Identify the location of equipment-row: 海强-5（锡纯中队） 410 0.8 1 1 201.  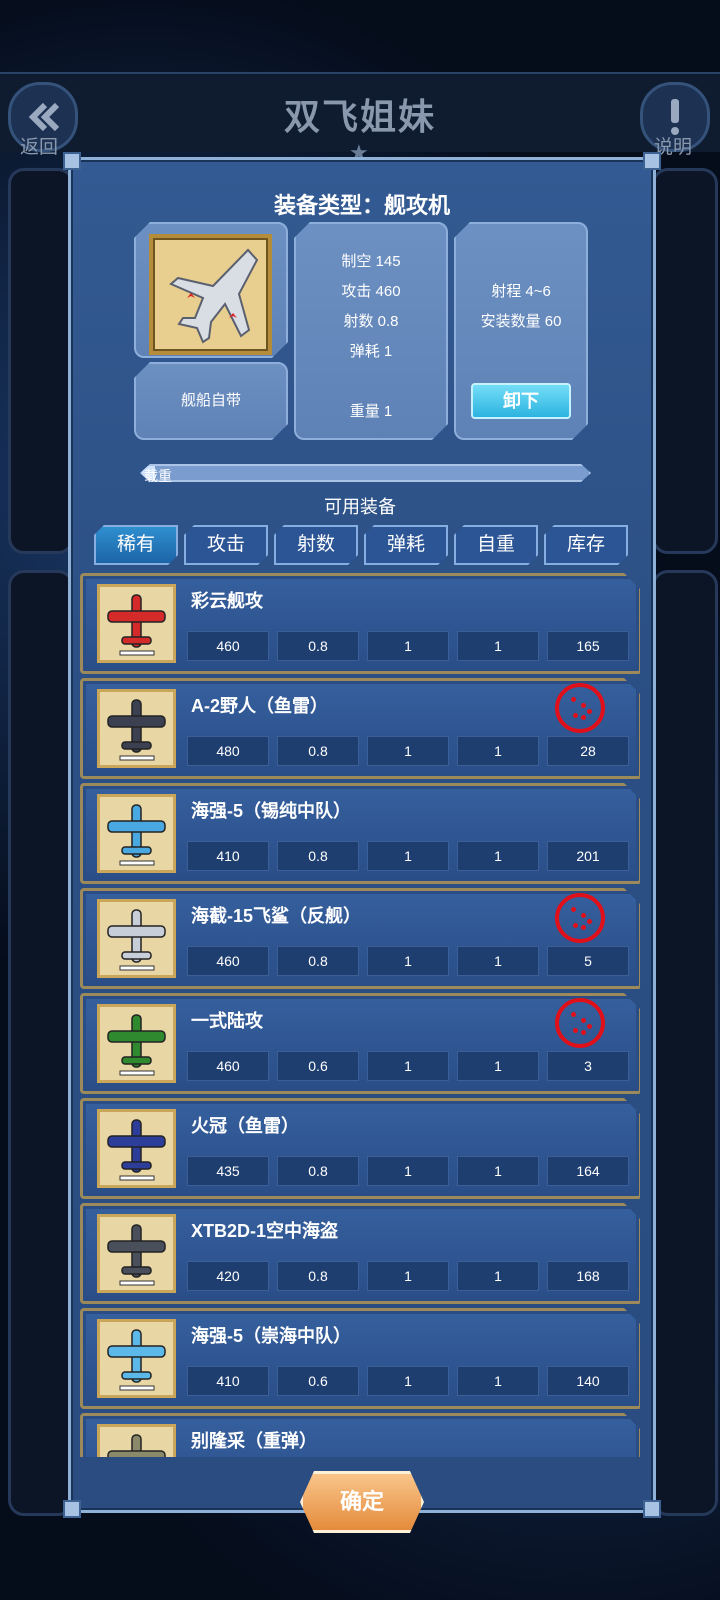
(360, 833).